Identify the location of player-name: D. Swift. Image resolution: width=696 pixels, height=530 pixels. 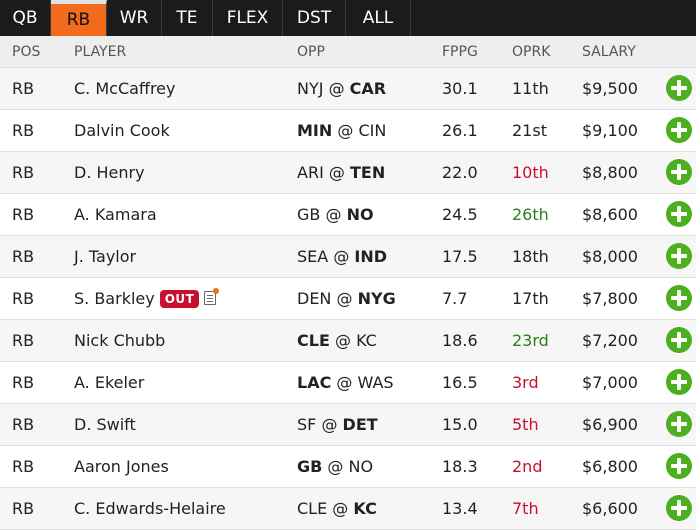
(105, 424).